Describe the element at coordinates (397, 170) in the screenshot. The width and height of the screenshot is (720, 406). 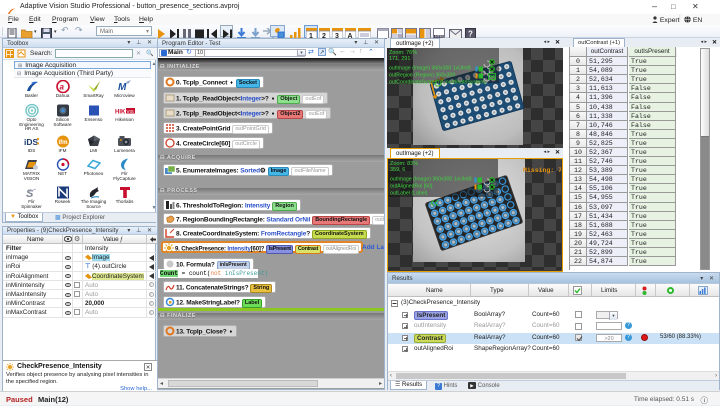
I see `svg-text: 359, 6` at that location.